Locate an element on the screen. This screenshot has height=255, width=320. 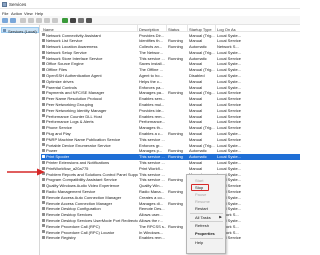
service-name: Print Spooler is located at coordinates (58, 157).